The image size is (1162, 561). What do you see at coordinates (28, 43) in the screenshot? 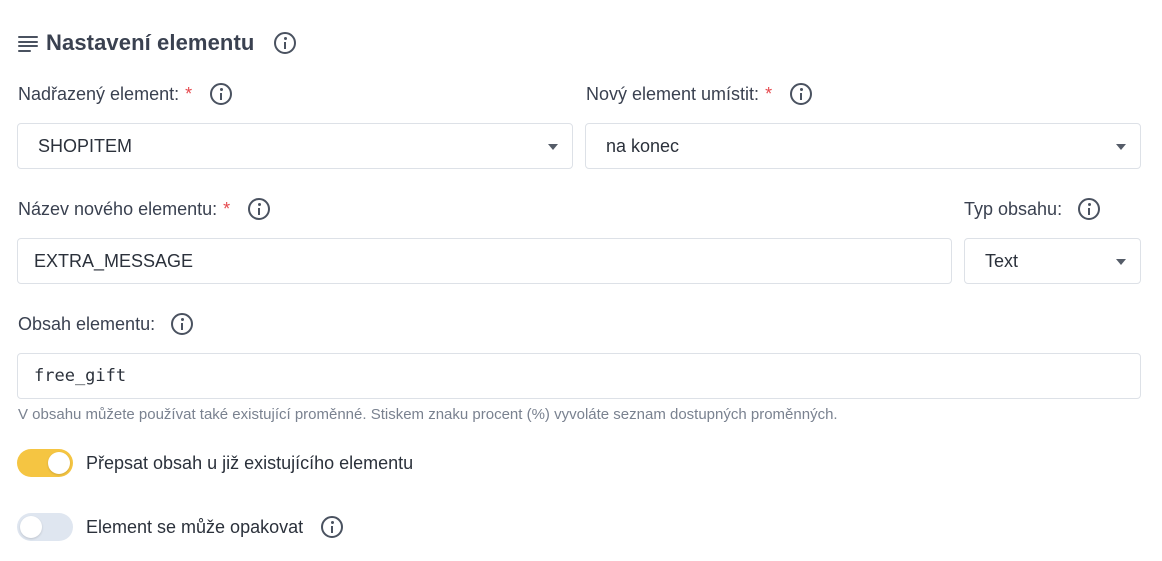
I see `menu-lines-icon` at bounding box center [28, 43].